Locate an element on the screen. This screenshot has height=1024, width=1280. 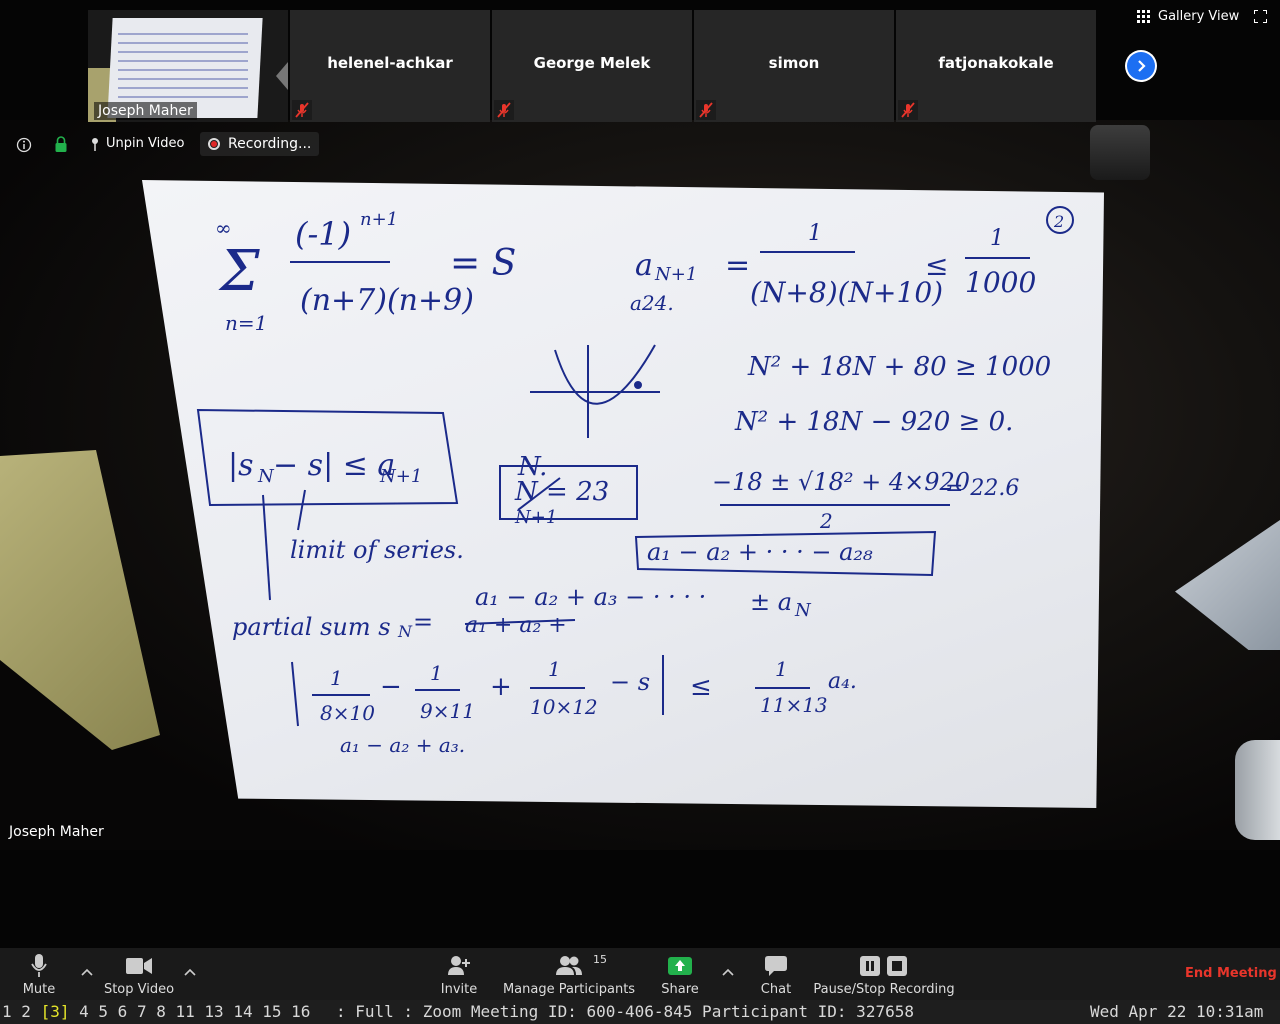
participant-tile: George Melek is located at coordinates (592, 66).